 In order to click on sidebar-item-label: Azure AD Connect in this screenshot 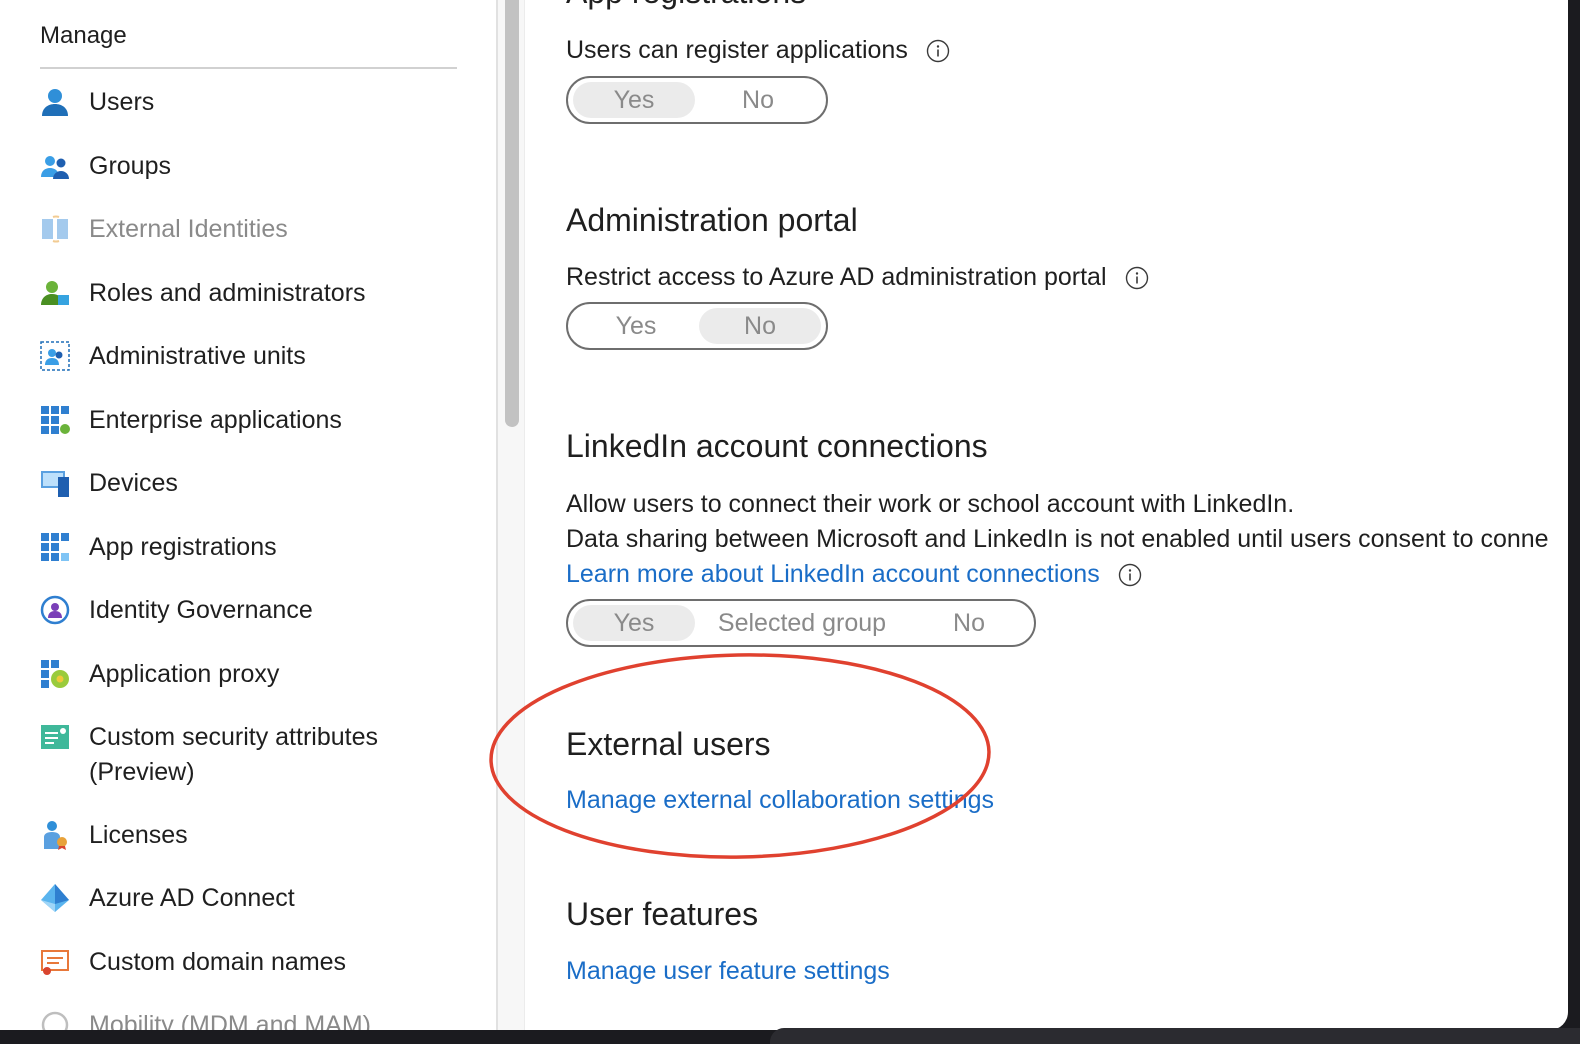, I will do `click(192, 898)`.